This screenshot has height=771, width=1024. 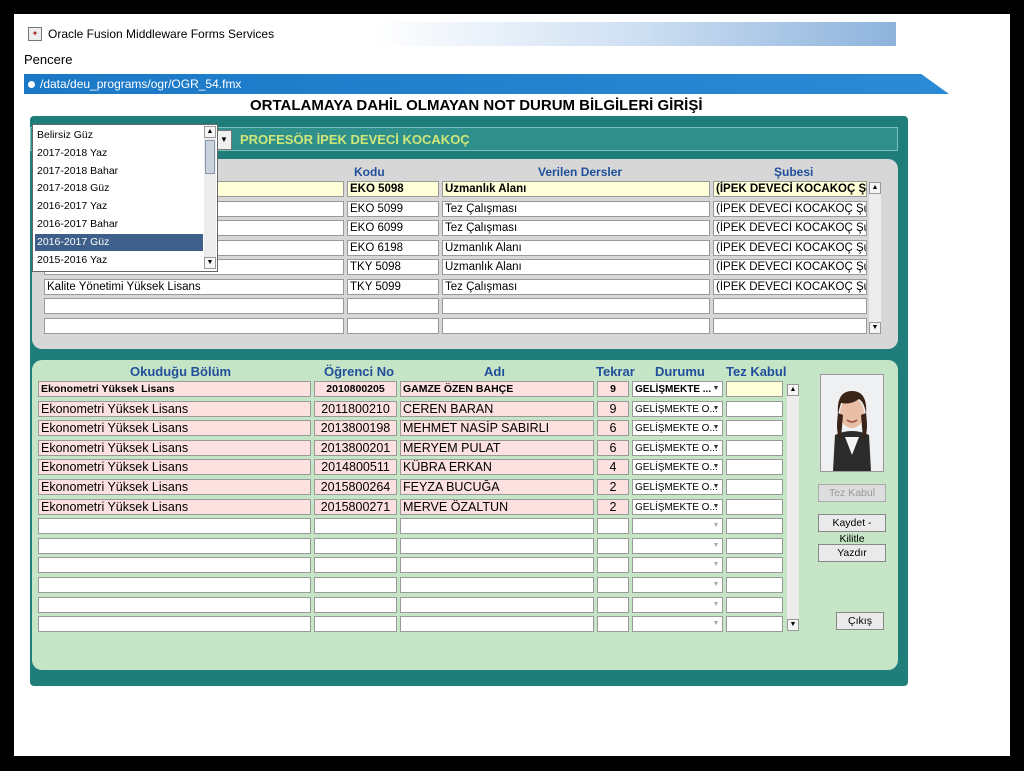 What do you see at coordinates (852, 529) in the screenshot?
I see `kaydet-kilitle-button: Kaydet - Kilitle` at bounding box center [852, 529].